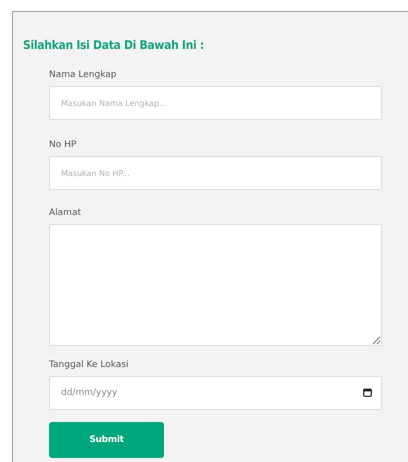 The height and width of the screenshot is (462, 408). What do you see at coordinates (82, 75) in the screenshot?
I see `field-label: Nama Lengkap` at bounding box center [82, 75].